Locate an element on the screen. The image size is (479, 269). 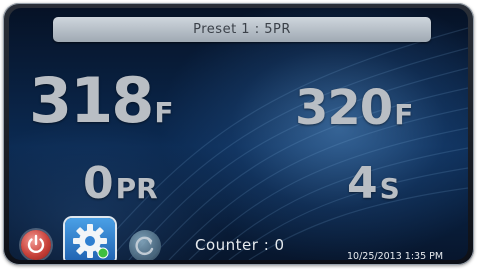
temperature-left-unit: F is located at coordinates (163, 112).